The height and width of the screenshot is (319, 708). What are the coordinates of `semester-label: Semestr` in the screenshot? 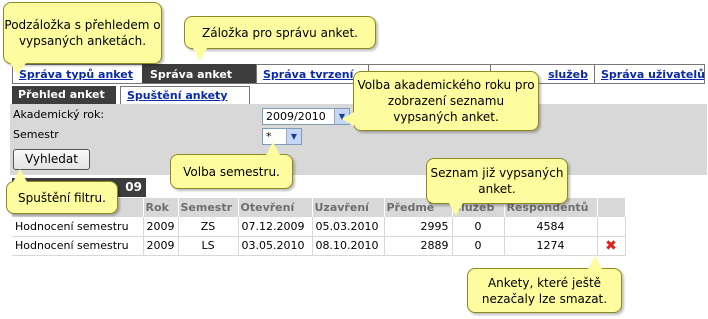 It's located at (36, 134).